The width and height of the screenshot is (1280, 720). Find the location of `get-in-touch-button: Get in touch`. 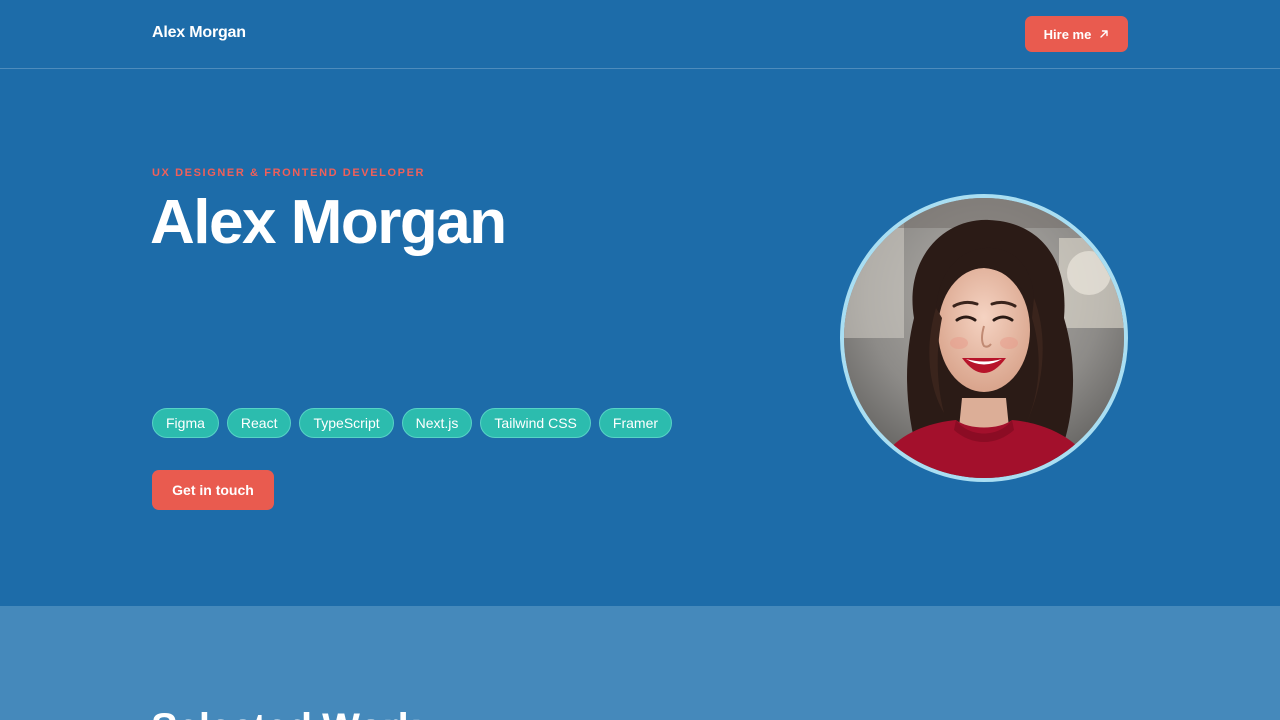

get-in-touch-button: Get in touch is located at coordinates (213, 490).